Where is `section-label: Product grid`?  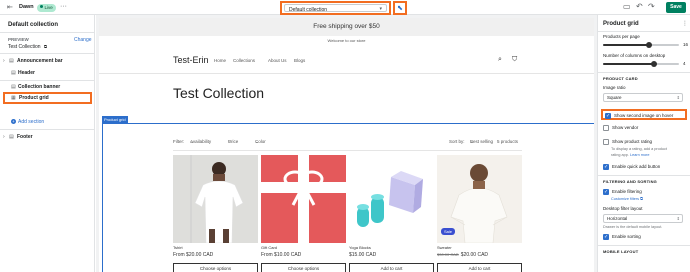 section-label: Product grid is located at coordinates (34, 98).